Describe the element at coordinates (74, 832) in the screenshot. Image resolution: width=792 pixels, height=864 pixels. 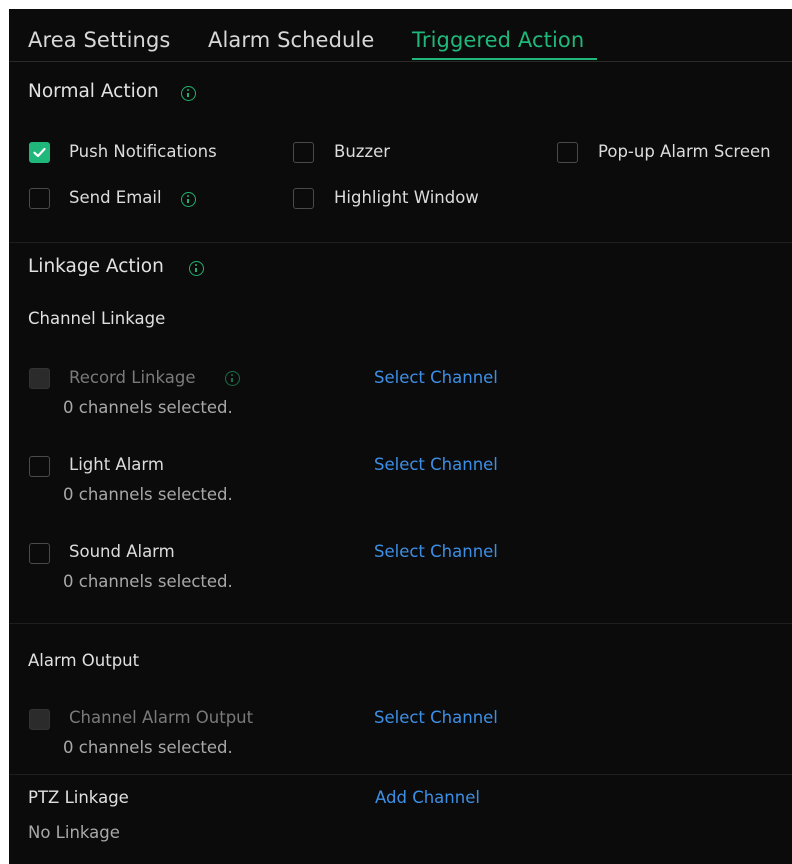
I see `ptz-linkage-status: No Linkage` at that location.